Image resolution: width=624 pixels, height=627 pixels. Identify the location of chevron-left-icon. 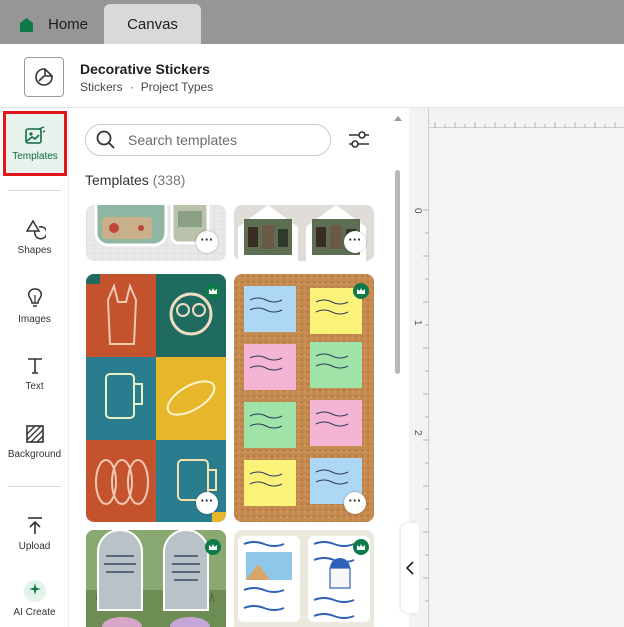
(410, 568).